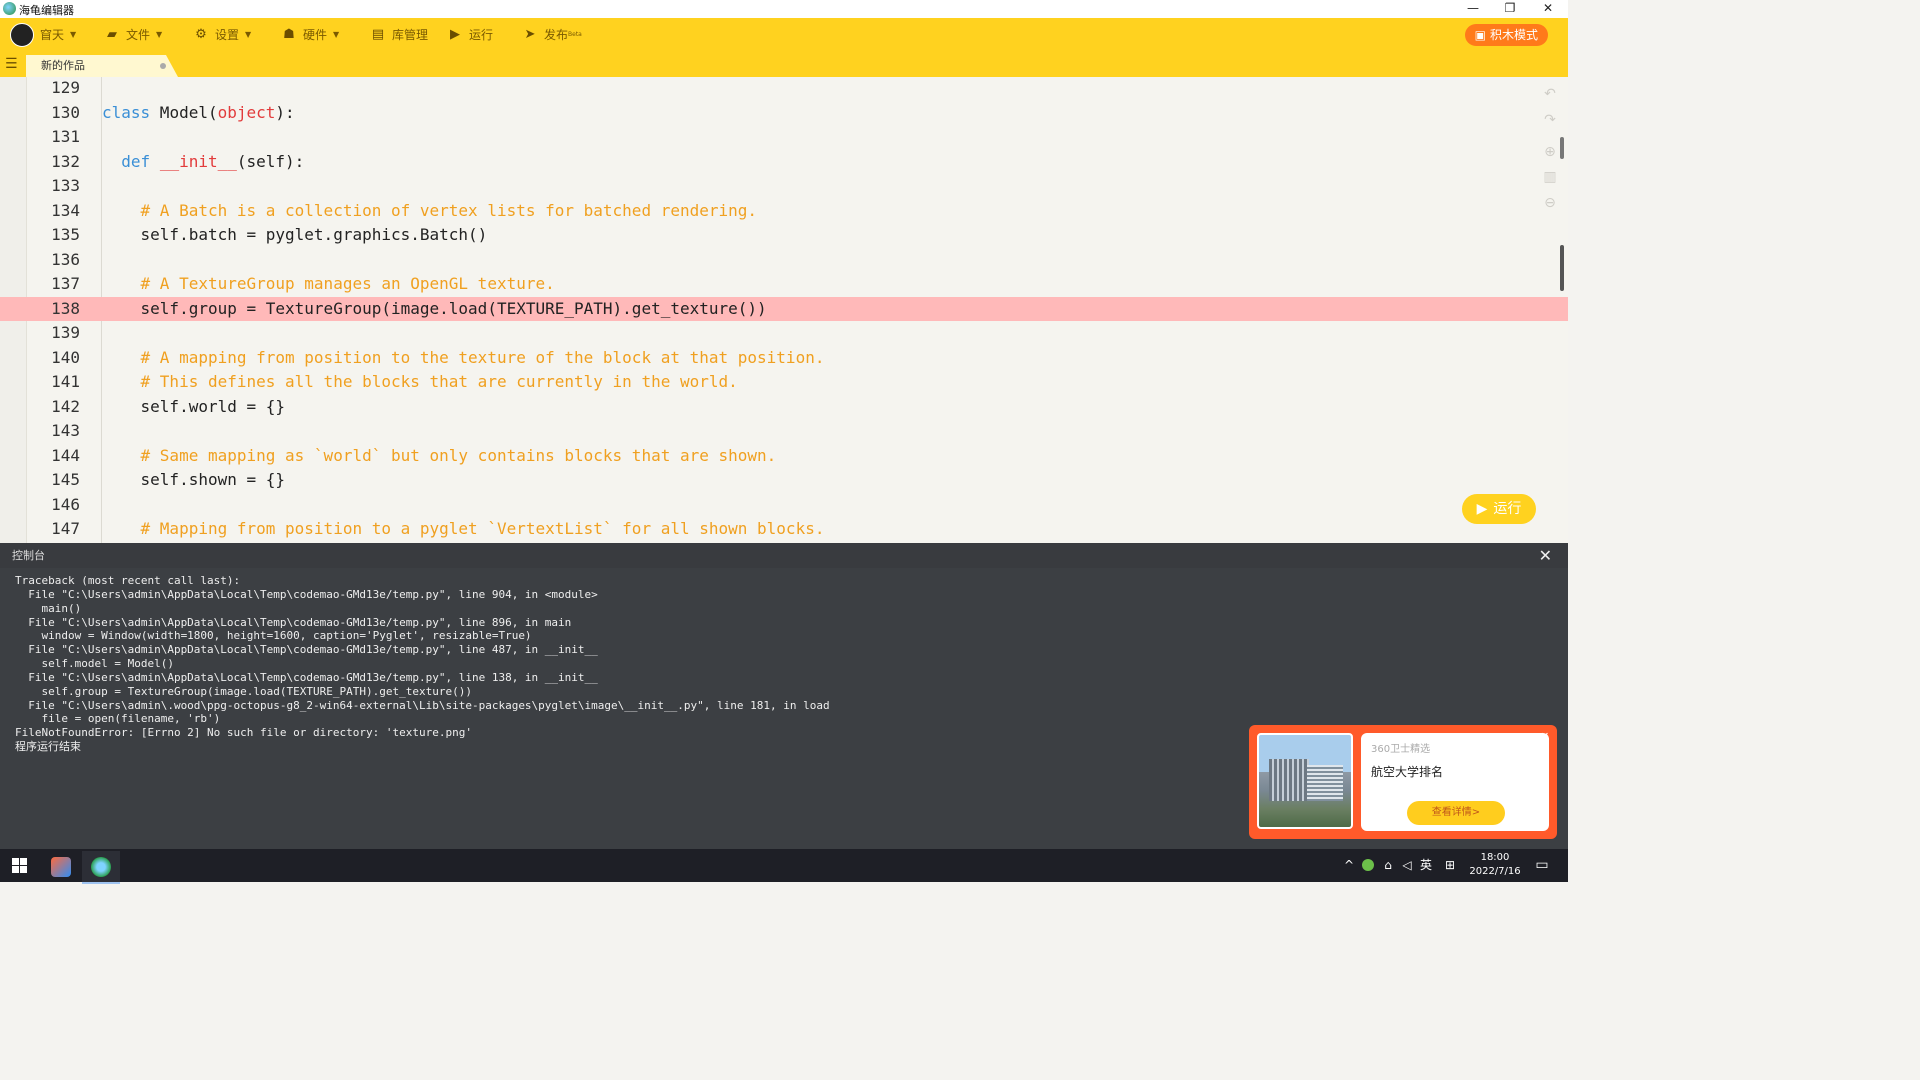 This screenshot has width=1920, height=1080. I want to click on taskbar-app-turtle-editor, so click(101, 867).